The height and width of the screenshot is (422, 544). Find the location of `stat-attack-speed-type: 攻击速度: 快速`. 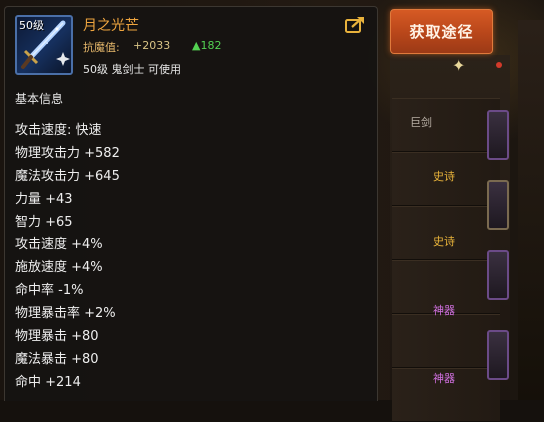

stat-attack-speed-type: 攻击速度: 快速 is located at coordinates (58, 130).